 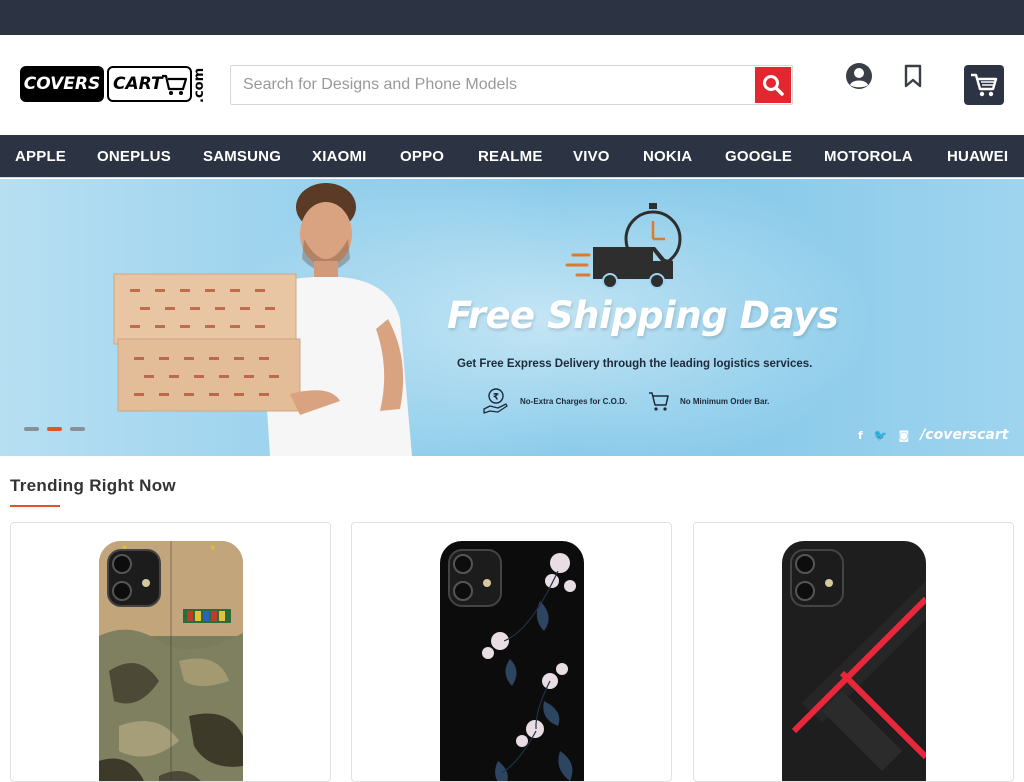 I want to click on nav-item-oppo: OPPO, so click(x=422, y=156).